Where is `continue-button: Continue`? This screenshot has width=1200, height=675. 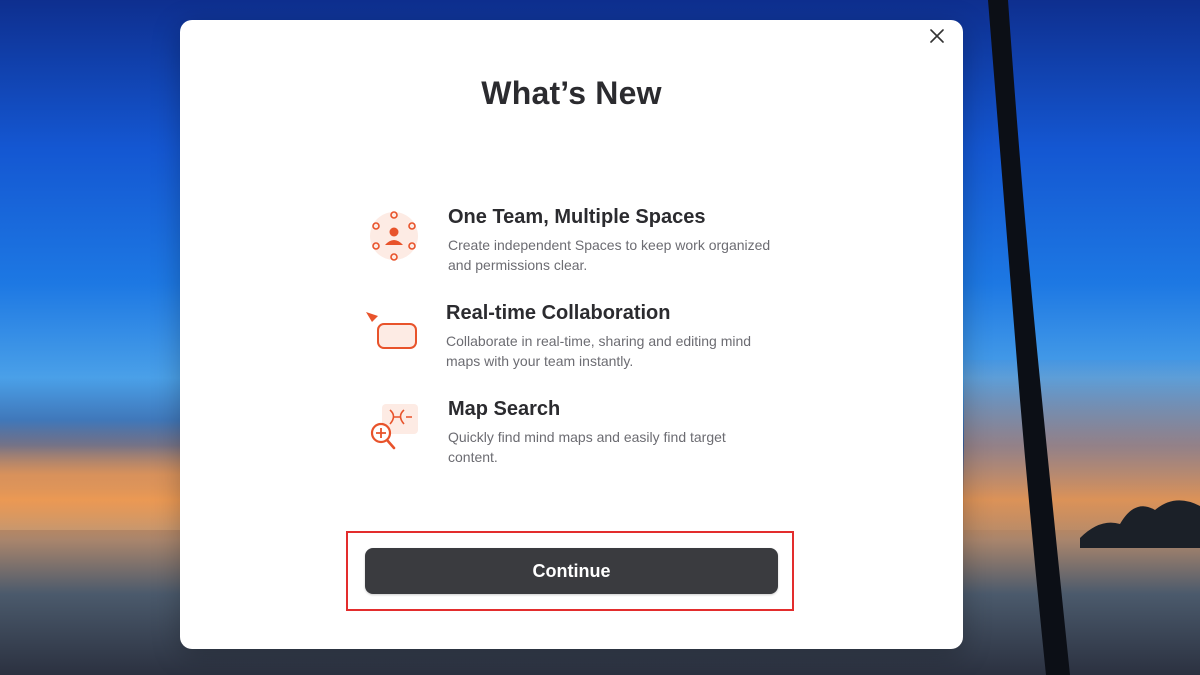 continue-button: Continue is located at coordinates (571, 571).